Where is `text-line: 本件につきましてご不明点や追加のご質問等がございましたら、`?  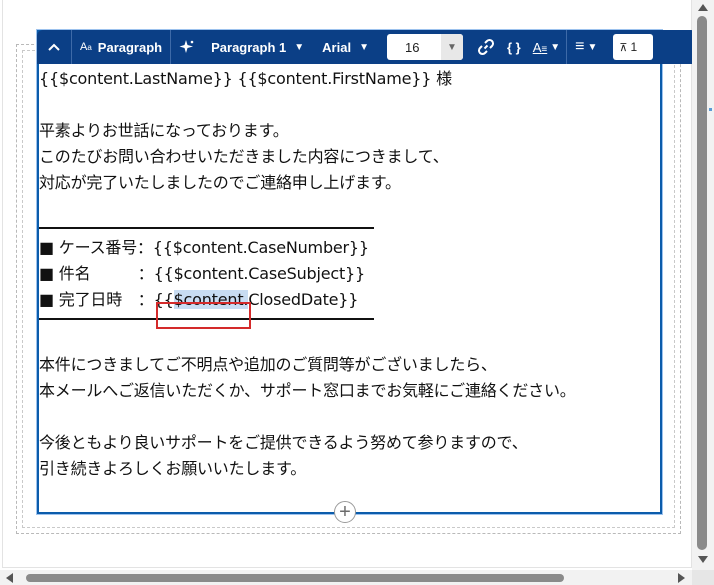 text-line: 本件につきましてご不明点や追加のご質問等がございましたら、 is located at coordinates (268, 364).